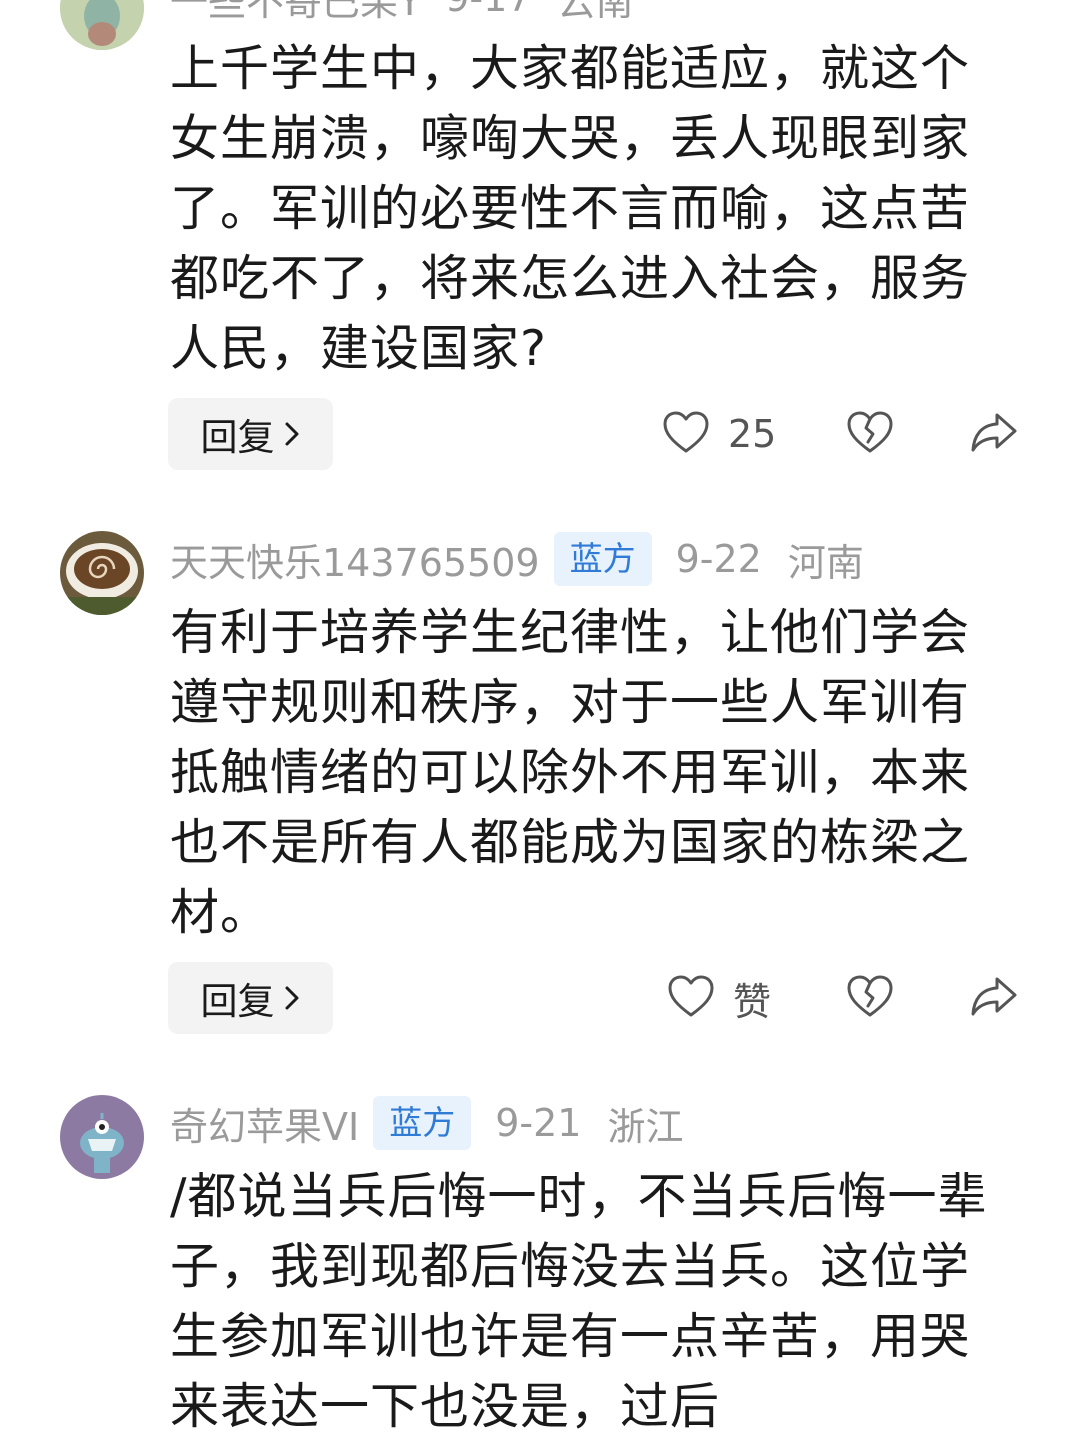  I want to click on username: 天天快乐143765509, so click(355, 559).